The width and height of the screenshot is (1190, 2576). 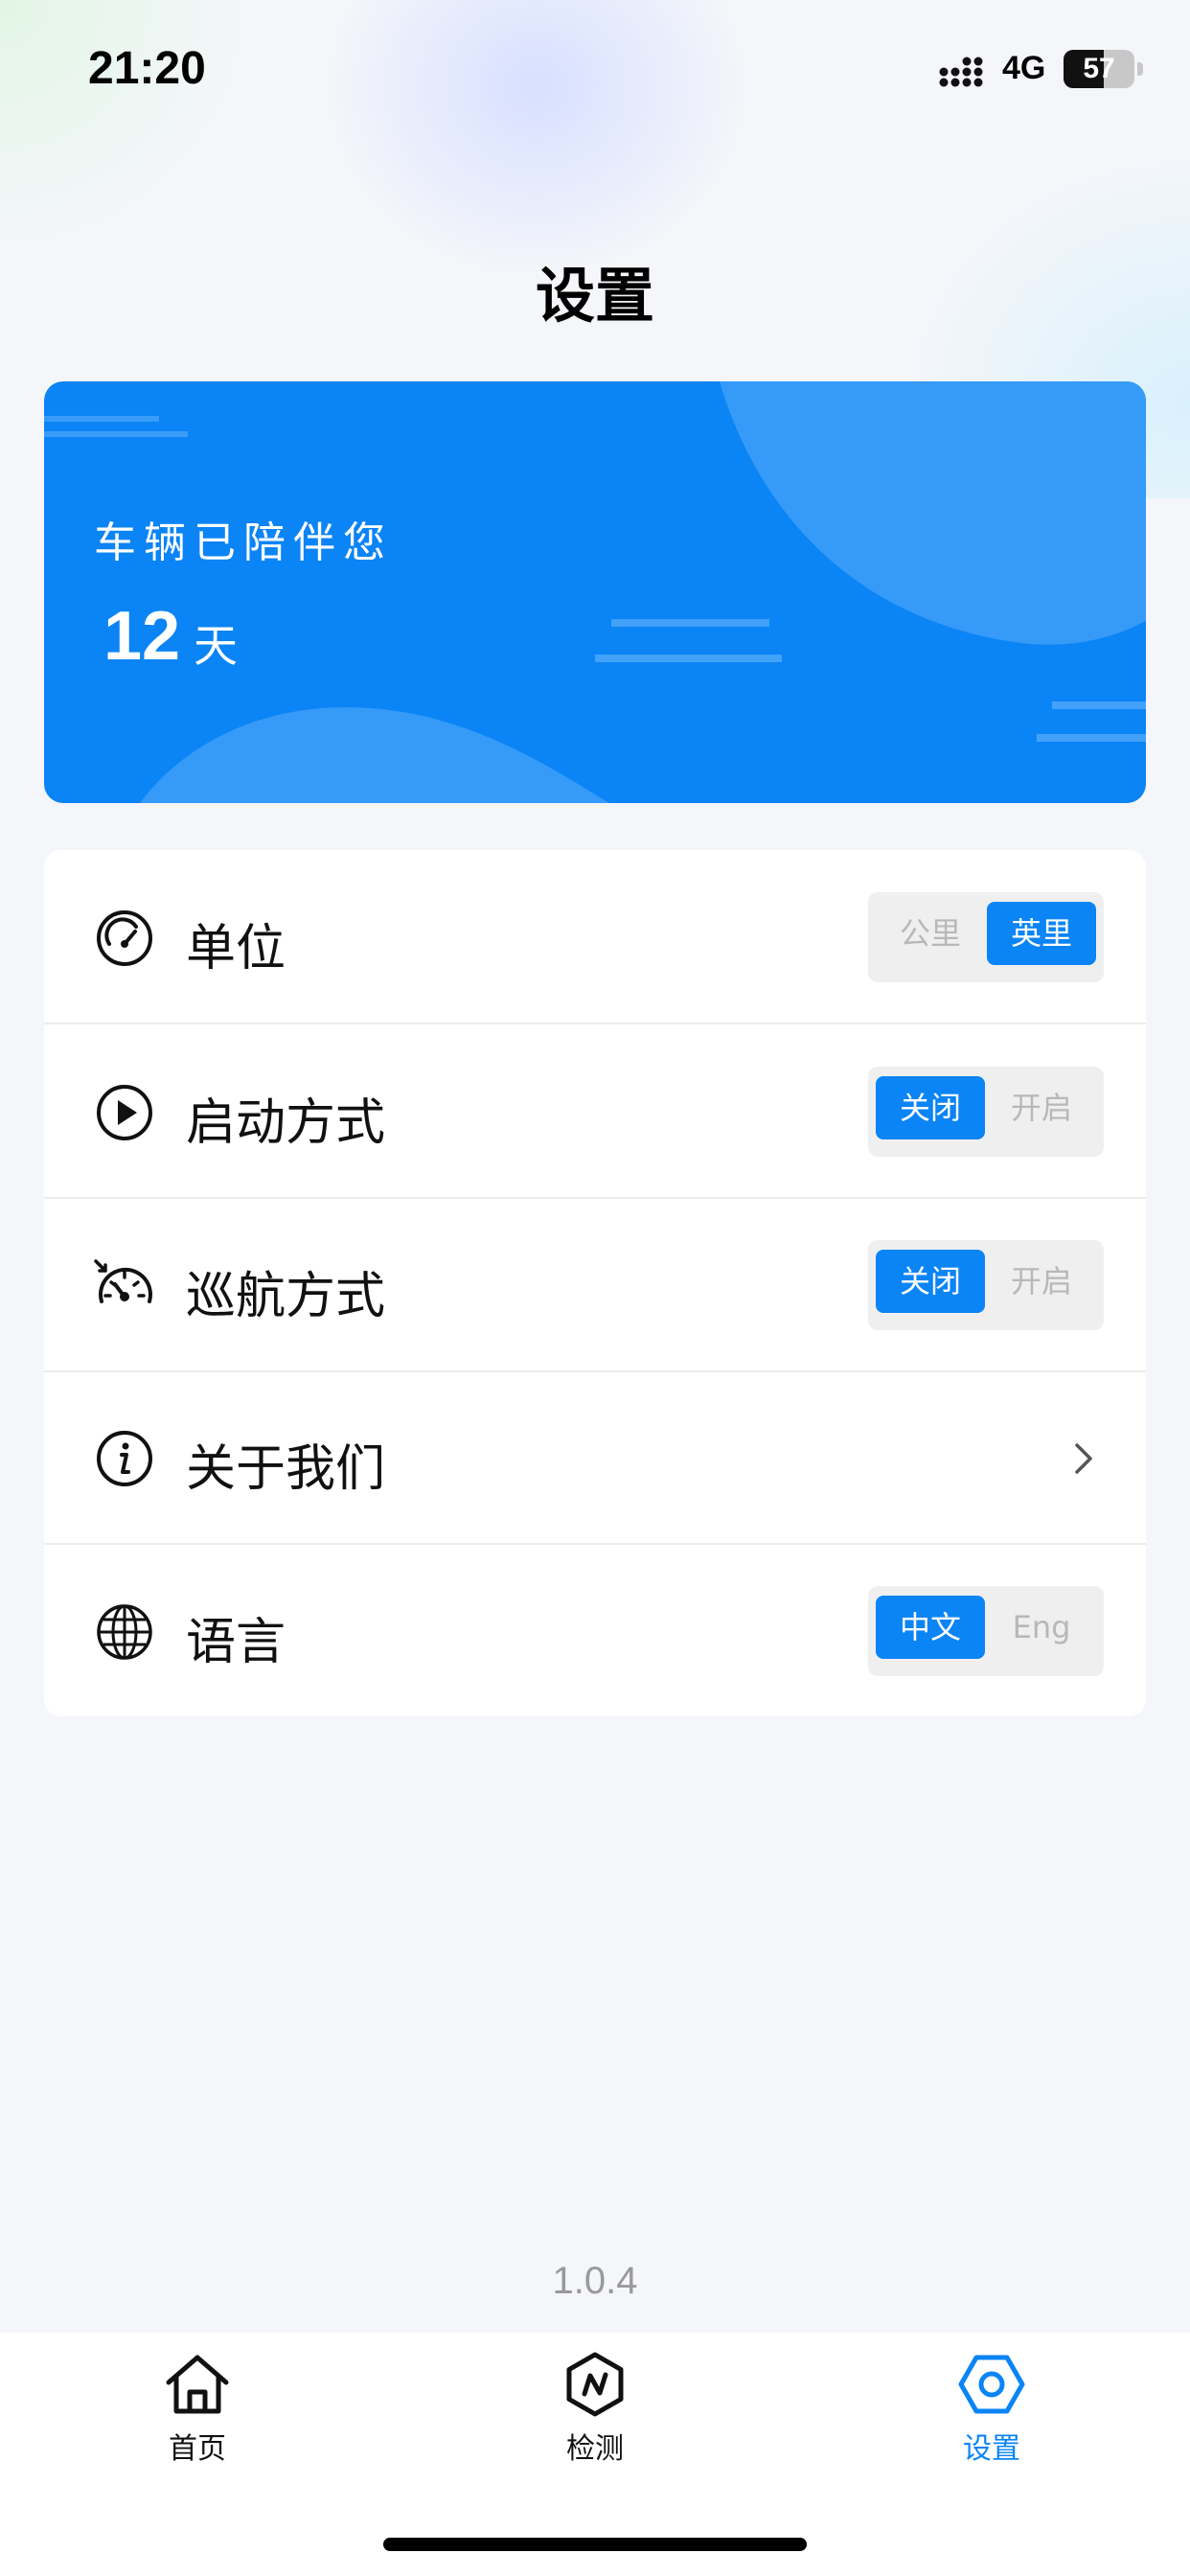 What do you see at coordinates (595, 1630) in the screenshot?
I see `setting-row-language: 语言 中文 Eng` at bounding box center [595, 1630].